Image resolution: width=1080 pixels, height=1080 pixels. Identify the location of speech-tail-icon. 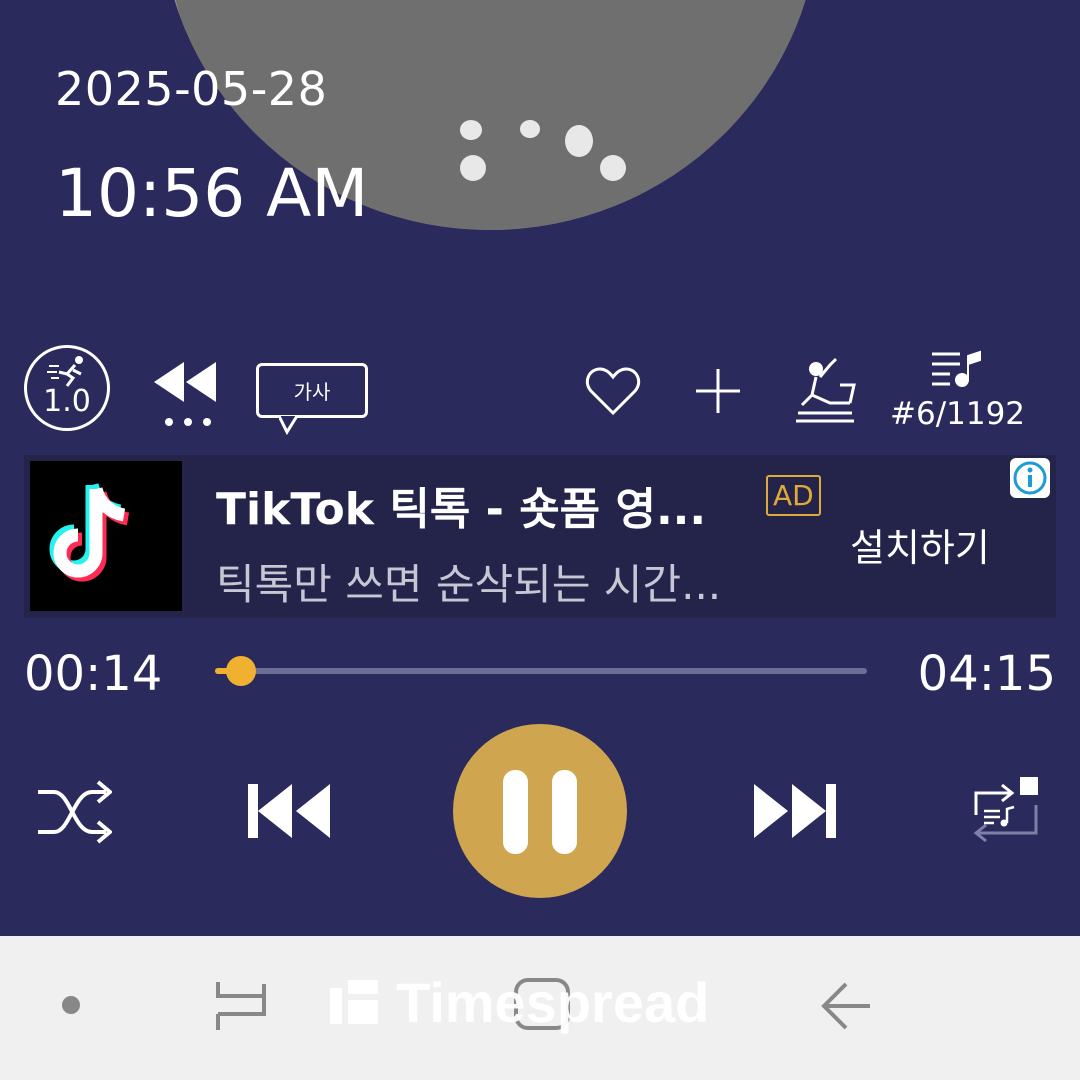
(289, 426).